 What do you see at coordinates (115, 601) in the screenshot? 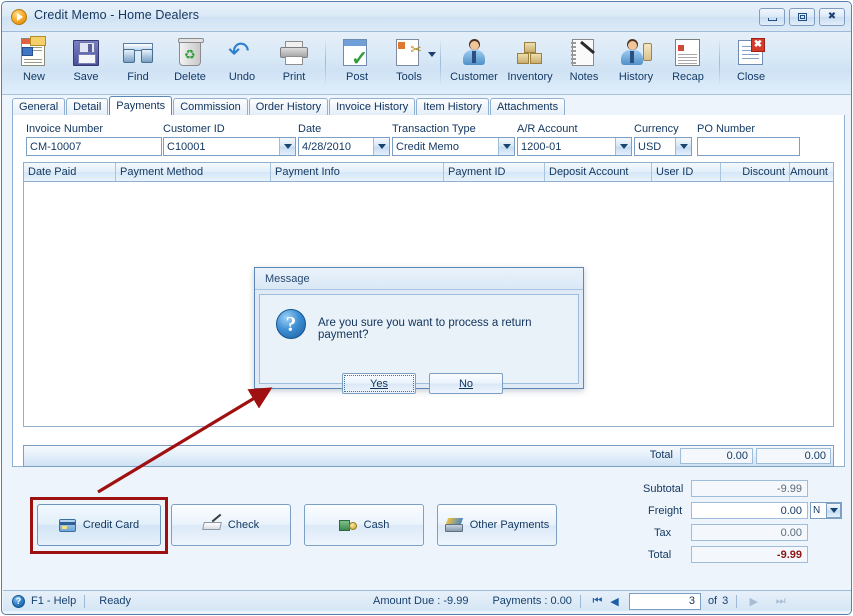
I see `status-state: Ready` at bounding box center [115, 601].